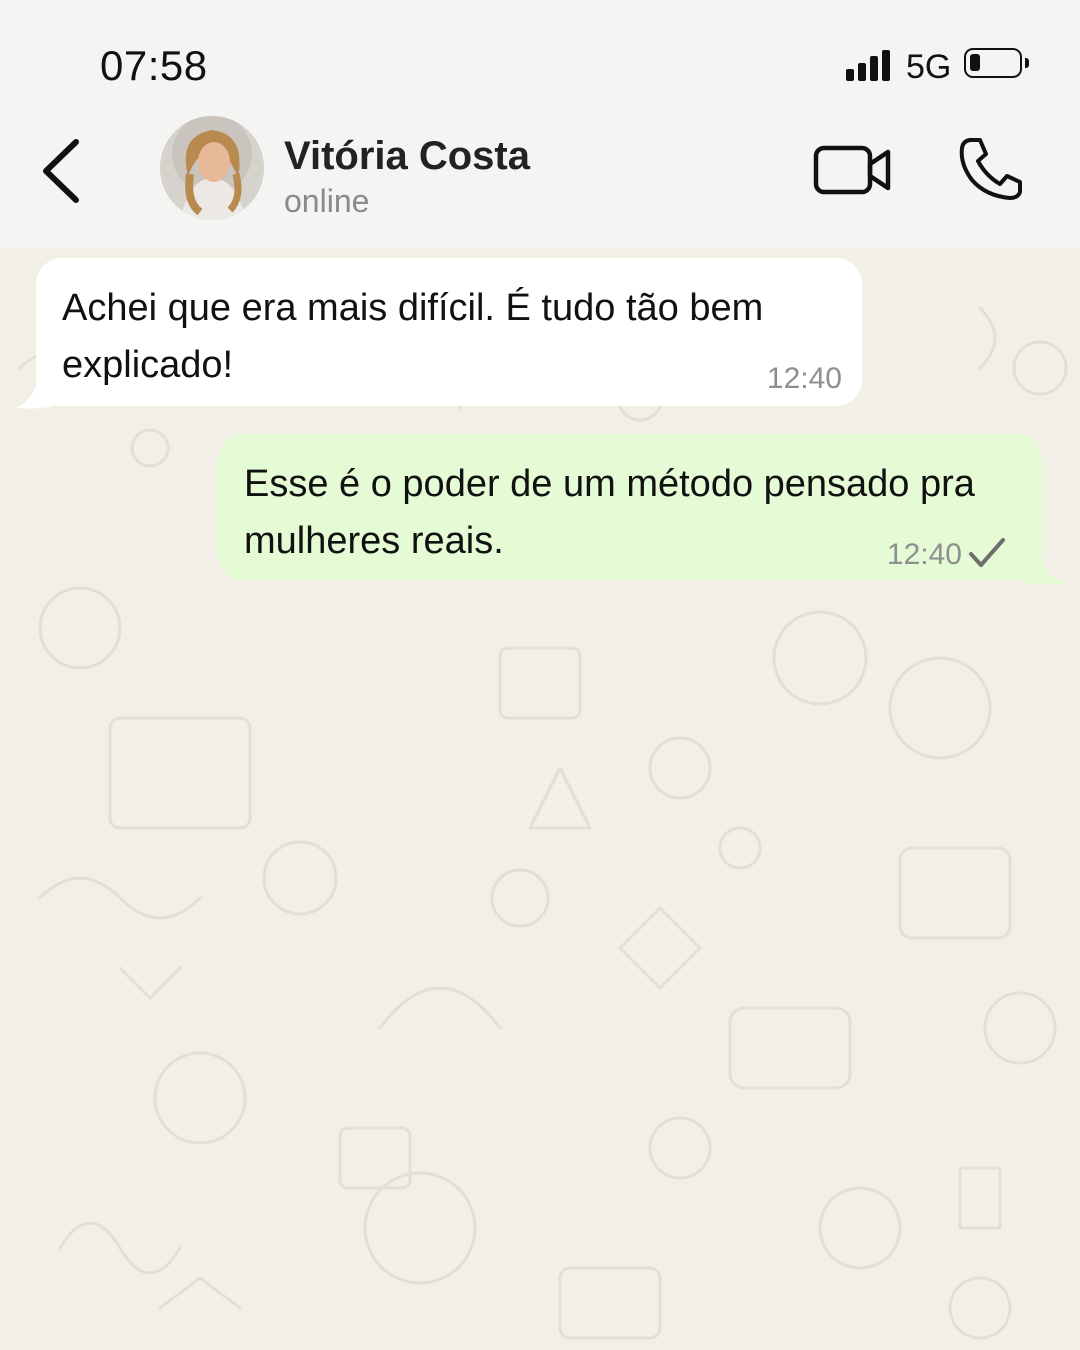  Describe the element at coordinates (154, 65) in the screenshot. I see `status-time: 07:58` at that location.